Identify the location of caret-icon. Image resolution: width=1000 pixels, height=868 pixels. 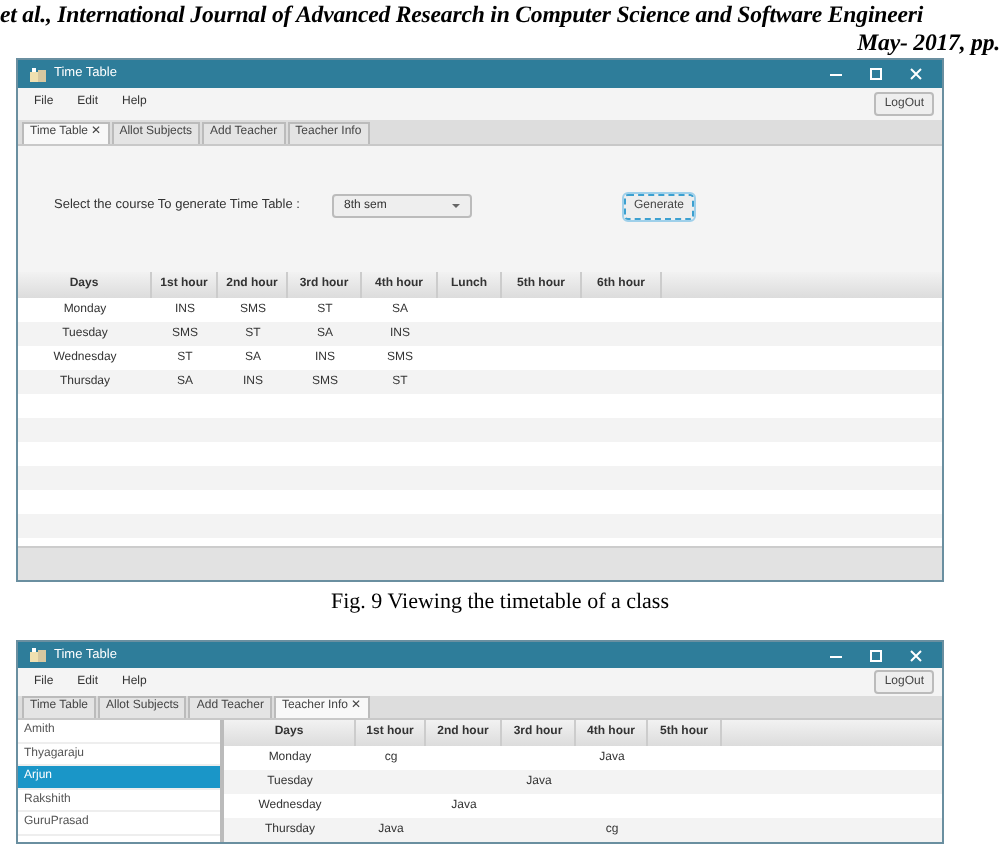
(455, 206).